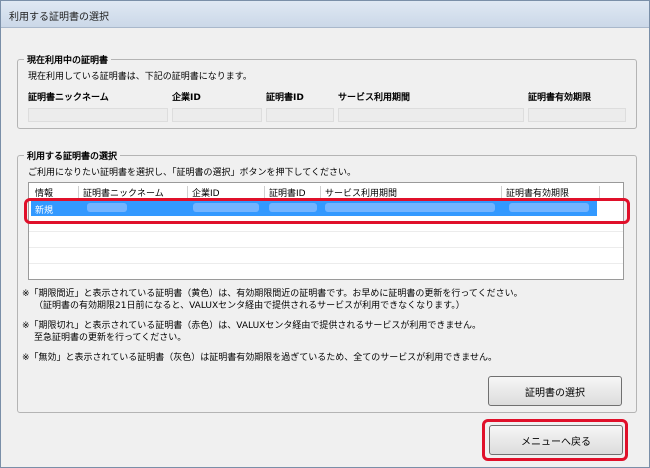 The width and height of the screenshot is (650, 468). What do you see at coordinates (285, 98) in the screenshot?
I see `header-cert-id: 証明書ID` at bounding box center [285, 98].